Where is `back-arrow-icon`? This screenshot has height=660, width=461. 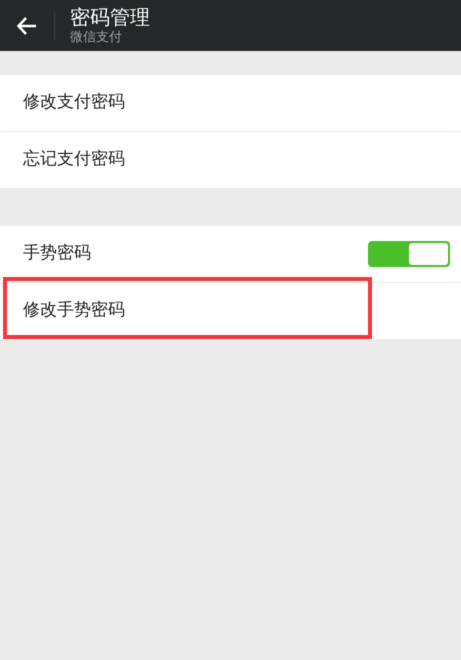
back-arrow-icon is located at coordinates (27, 25).